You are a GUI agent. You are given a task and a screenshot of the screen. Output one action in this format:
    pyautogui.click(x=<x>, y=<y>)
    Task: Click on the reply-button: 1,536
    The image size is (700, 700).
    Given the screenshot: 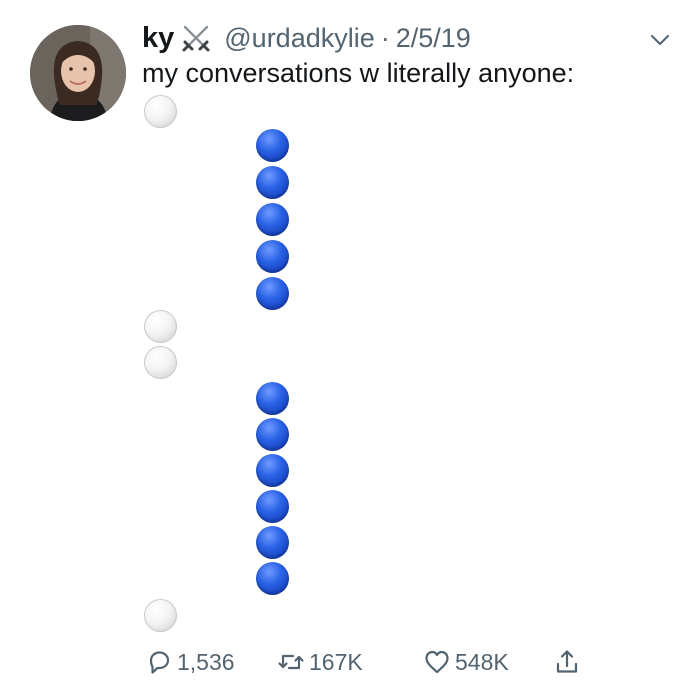 What is the action you would take?
    pyautogui.click(x=190, y=662)
    